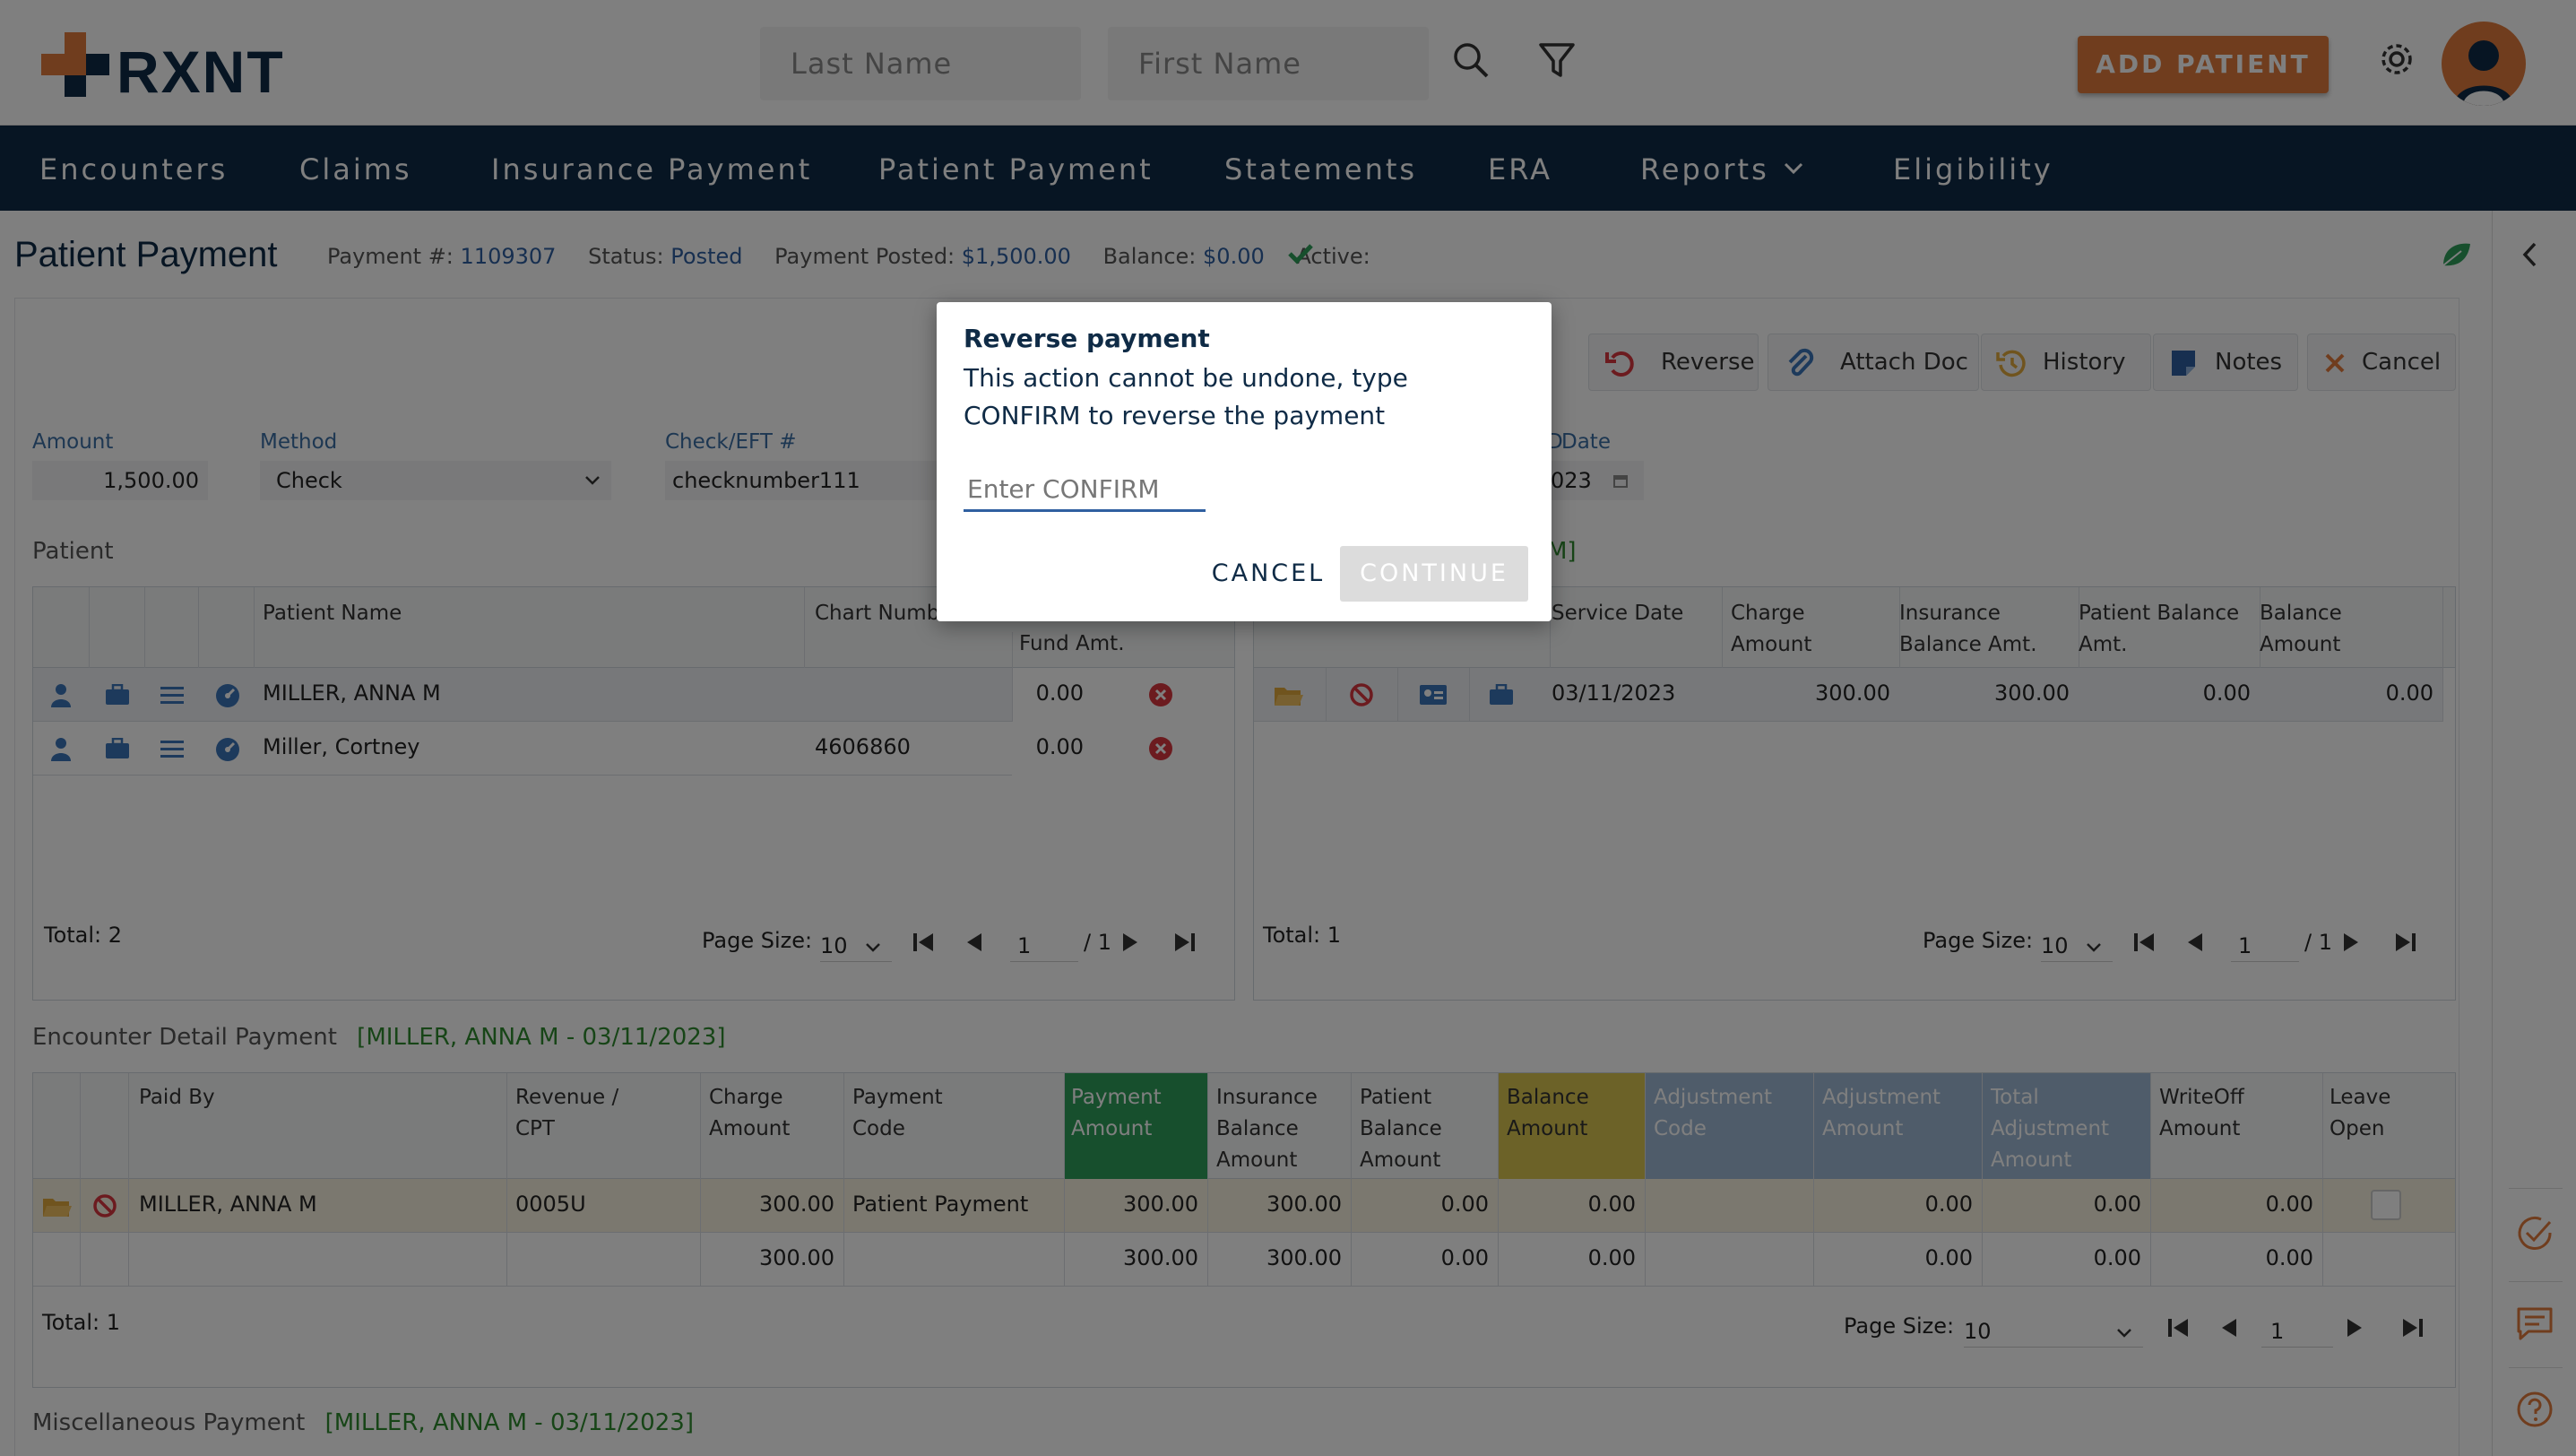 The width and height of the screenshot is (2576, 1456). Describe the element at coordinates (1268, 574) in the screenshot. I see `dialog-cancel-button: CANCEL` at that location.